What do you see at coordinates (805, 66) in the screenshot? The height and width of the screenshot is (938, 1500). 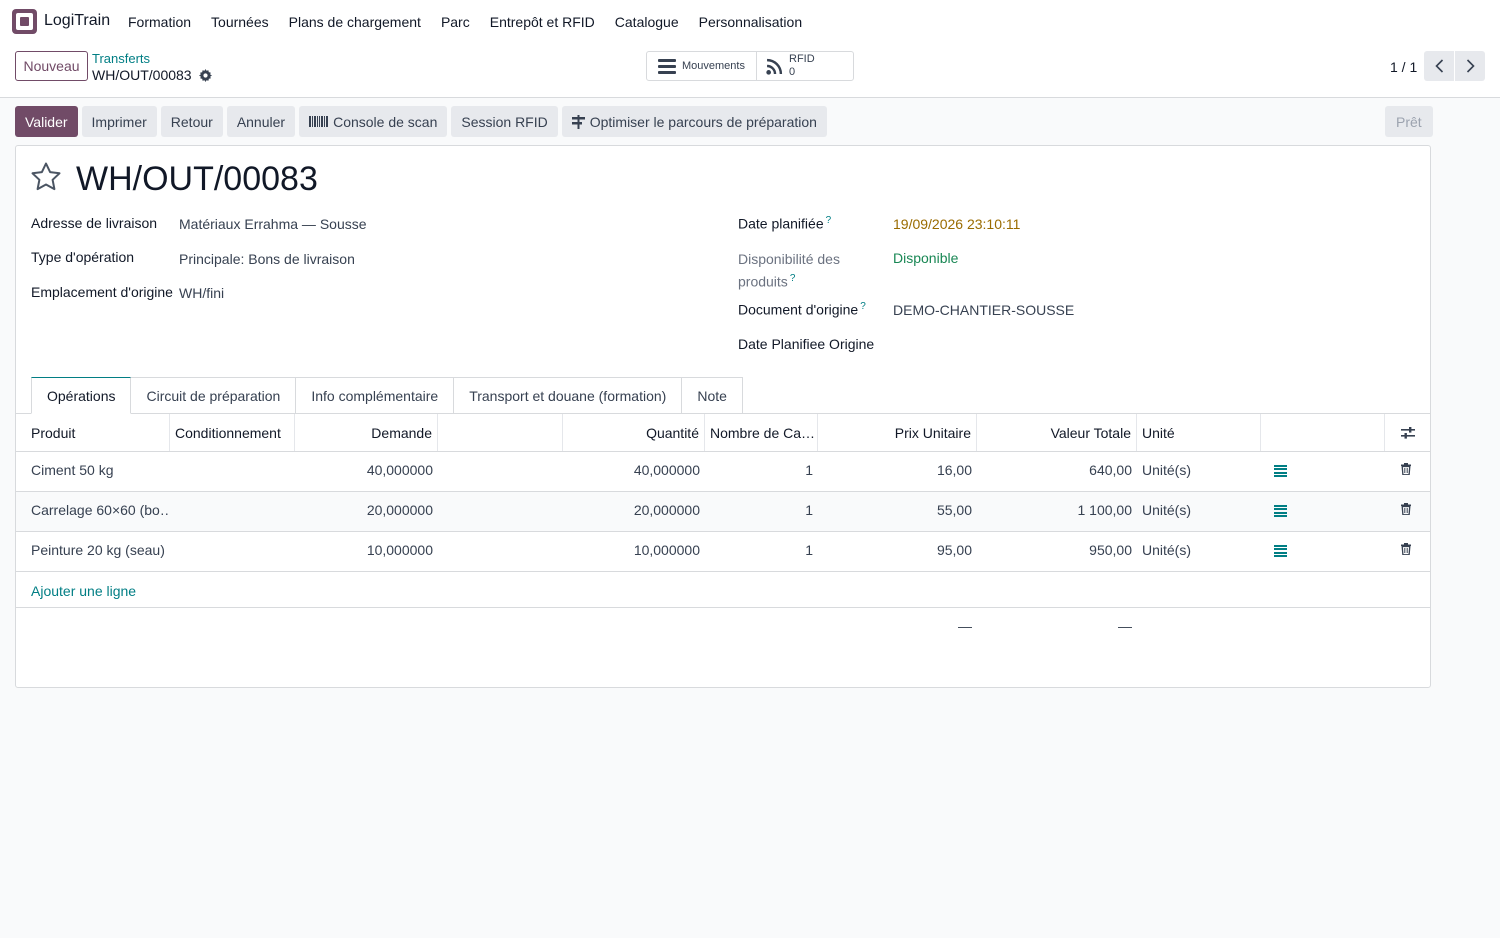 I see `rfid-smart-button: RFID 0` at bounding box center [805, 66].